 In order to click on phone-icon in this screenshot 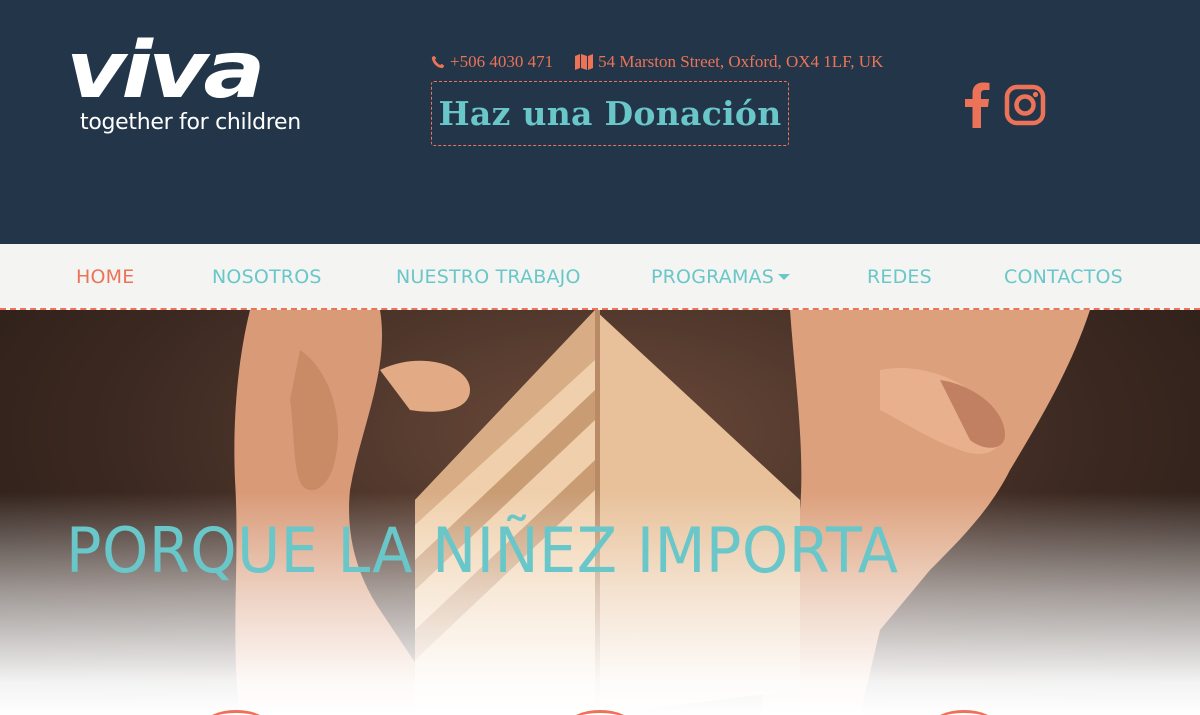, I will do `click(438, 62)`.